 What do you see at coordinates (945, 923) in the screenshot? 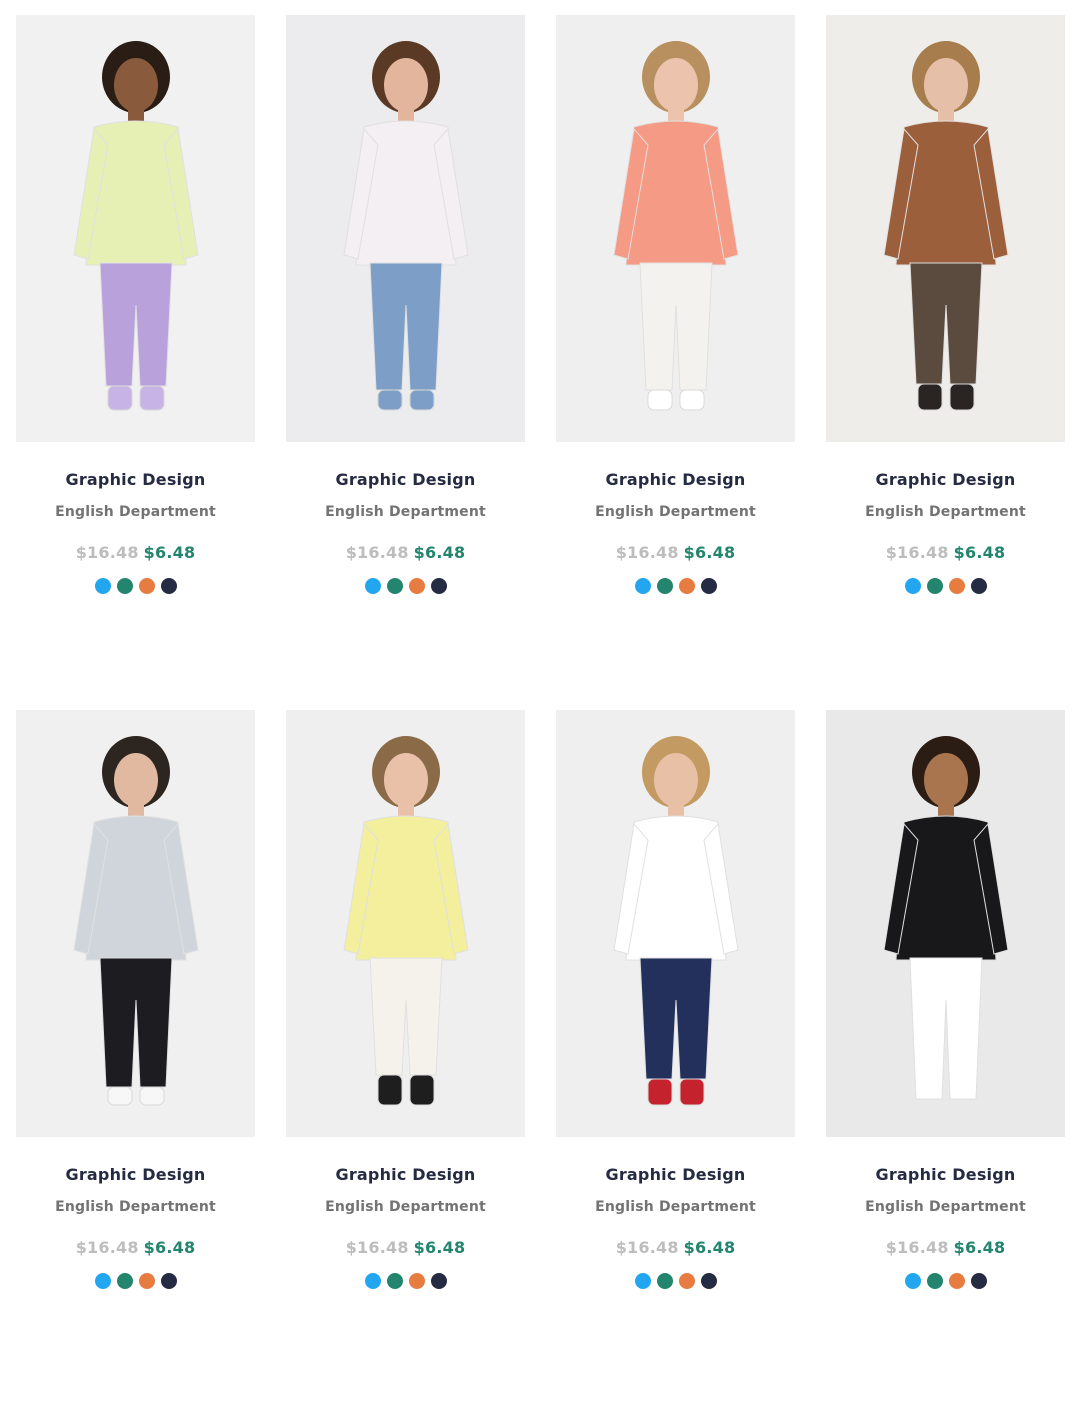
I see `man-black-graphic-tshirt-photo` at bounding box center [945, 923].